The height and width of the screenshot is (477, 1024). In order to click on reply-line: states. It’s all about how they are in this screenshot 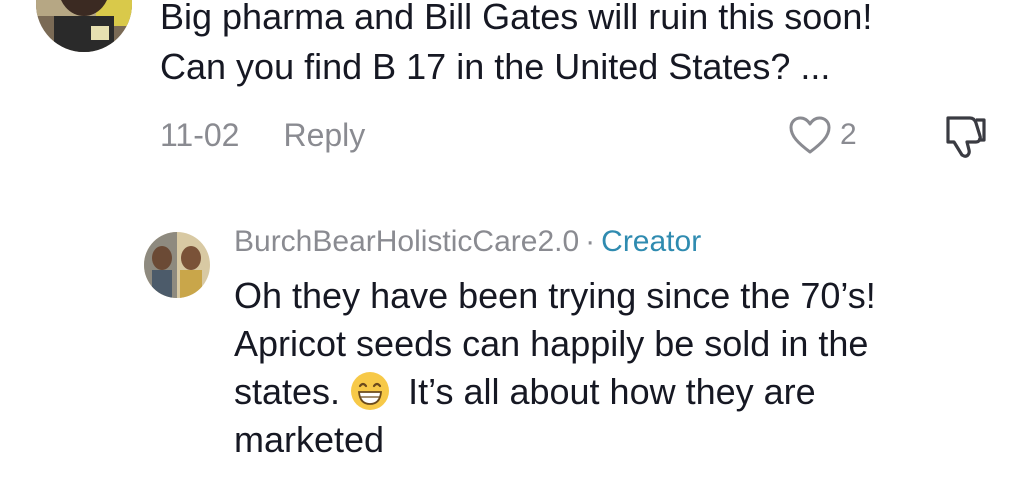, I will do `click(624, 392)`.